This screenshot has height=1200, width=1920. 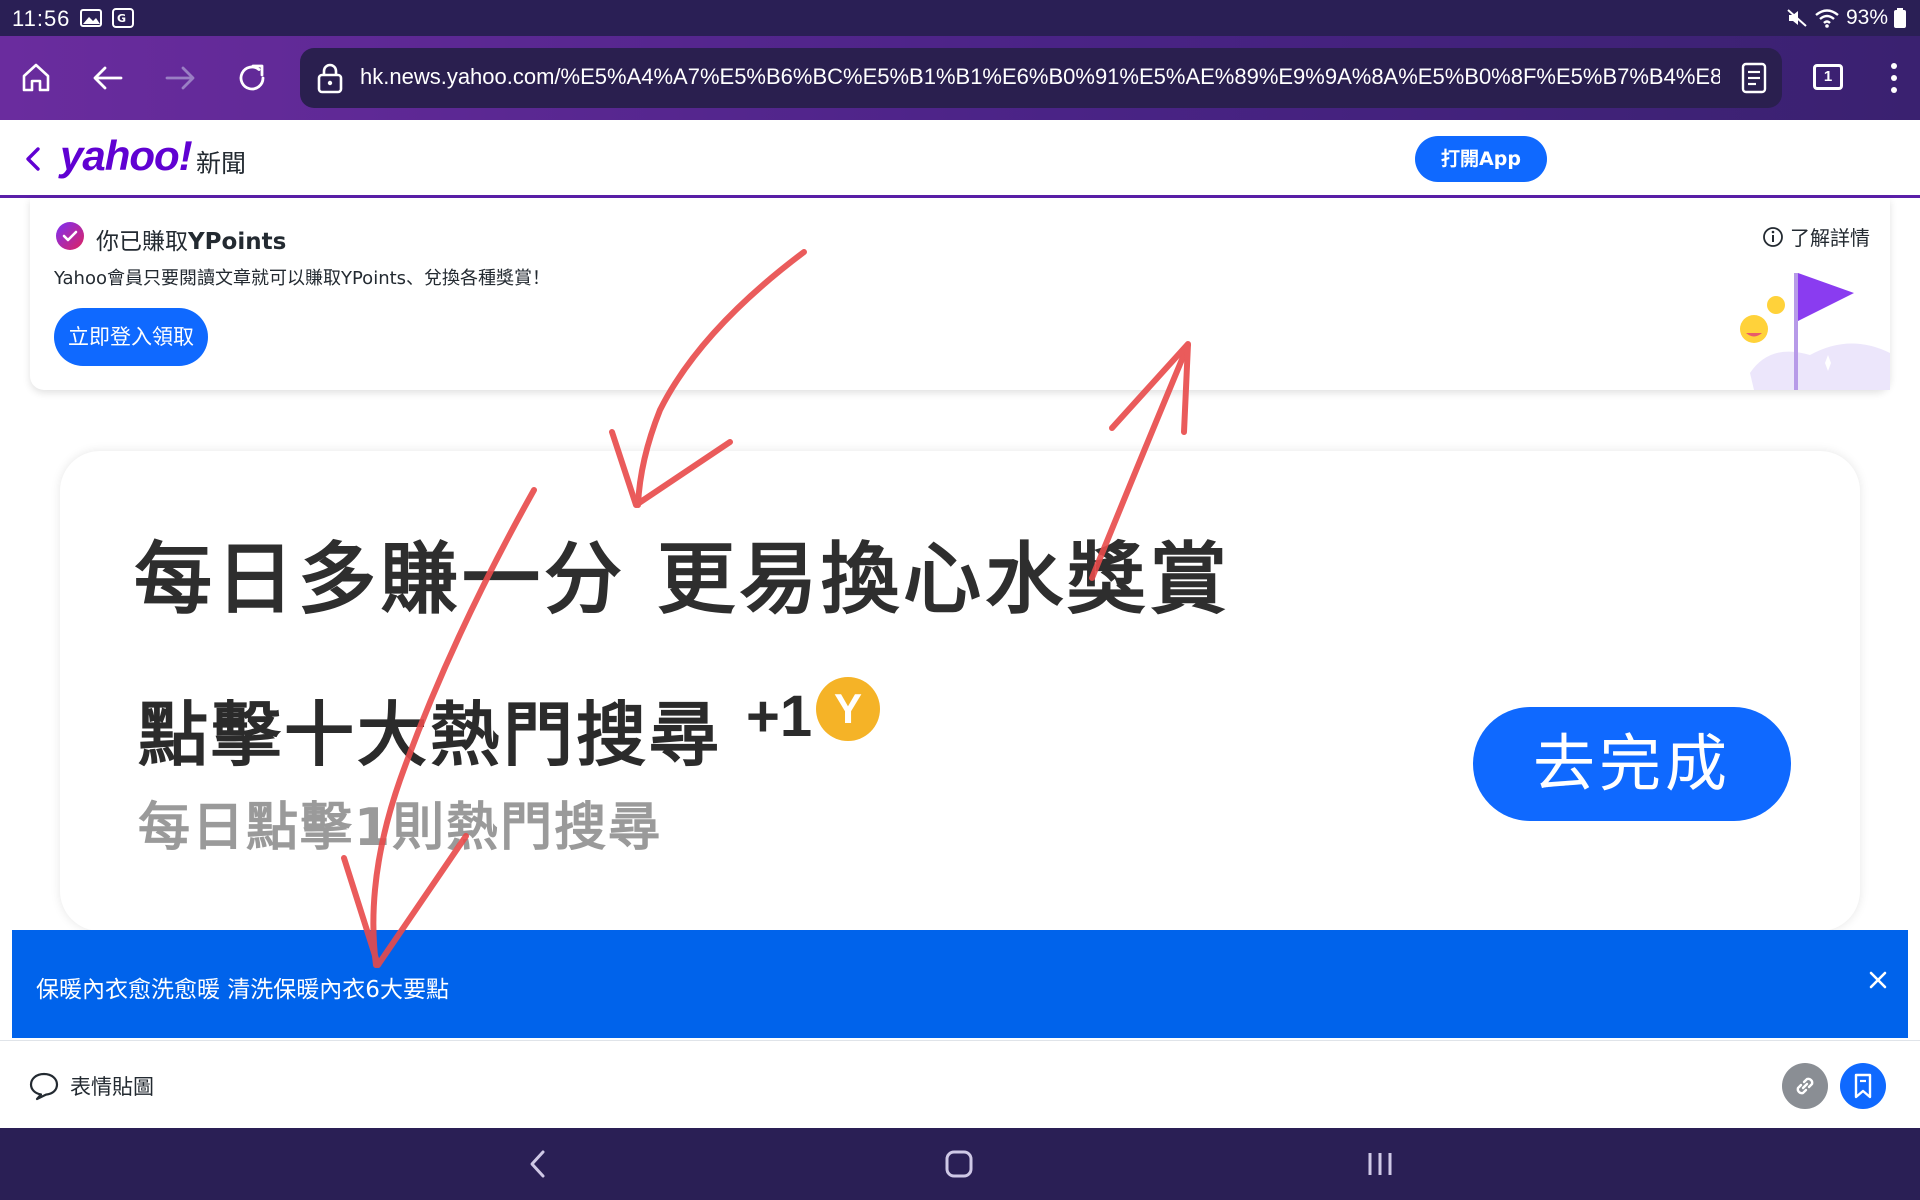 I want to click on nav-recents-icon, so click(x=1380, y=1164).